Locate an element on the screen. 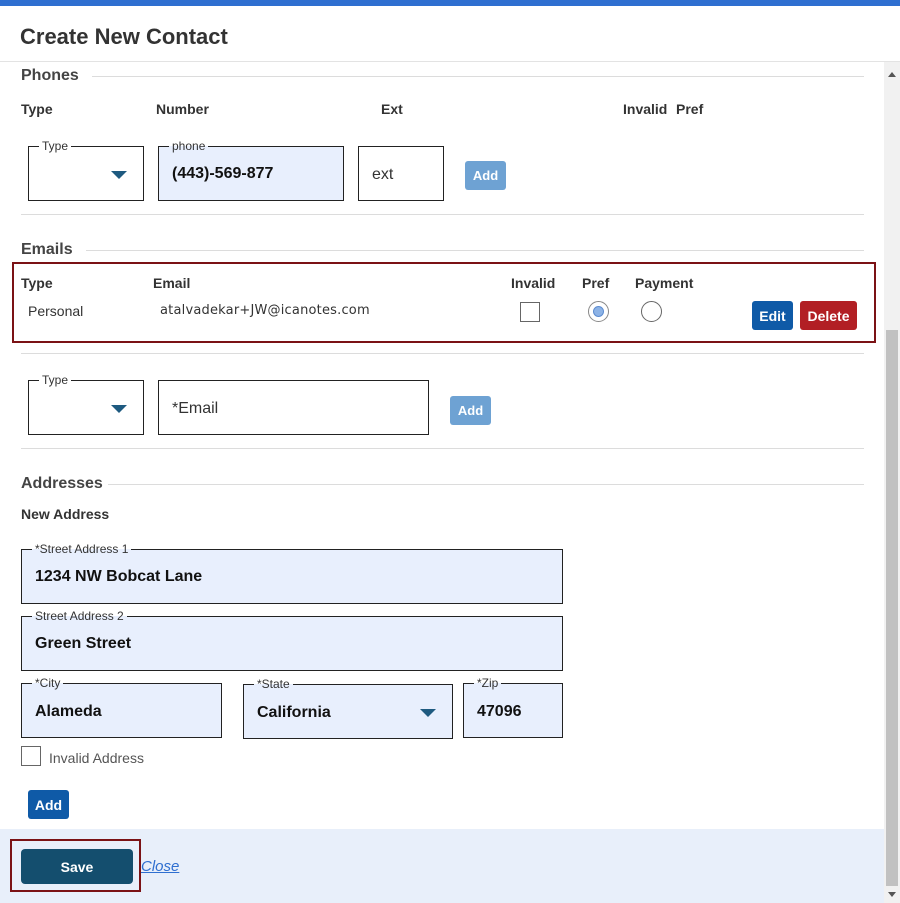 The image size is (900, 903). save-button: Save is located at coordinates (77, 866).